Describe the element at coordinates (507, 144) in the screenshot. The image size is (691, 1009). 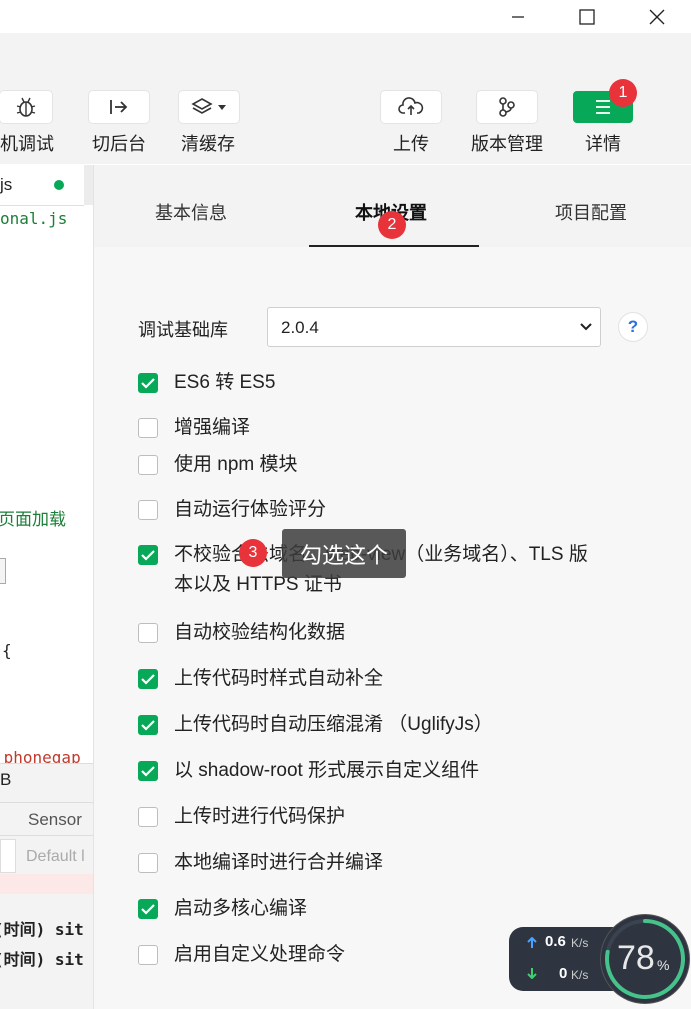
I see `version-label: 版本管理` at that location.